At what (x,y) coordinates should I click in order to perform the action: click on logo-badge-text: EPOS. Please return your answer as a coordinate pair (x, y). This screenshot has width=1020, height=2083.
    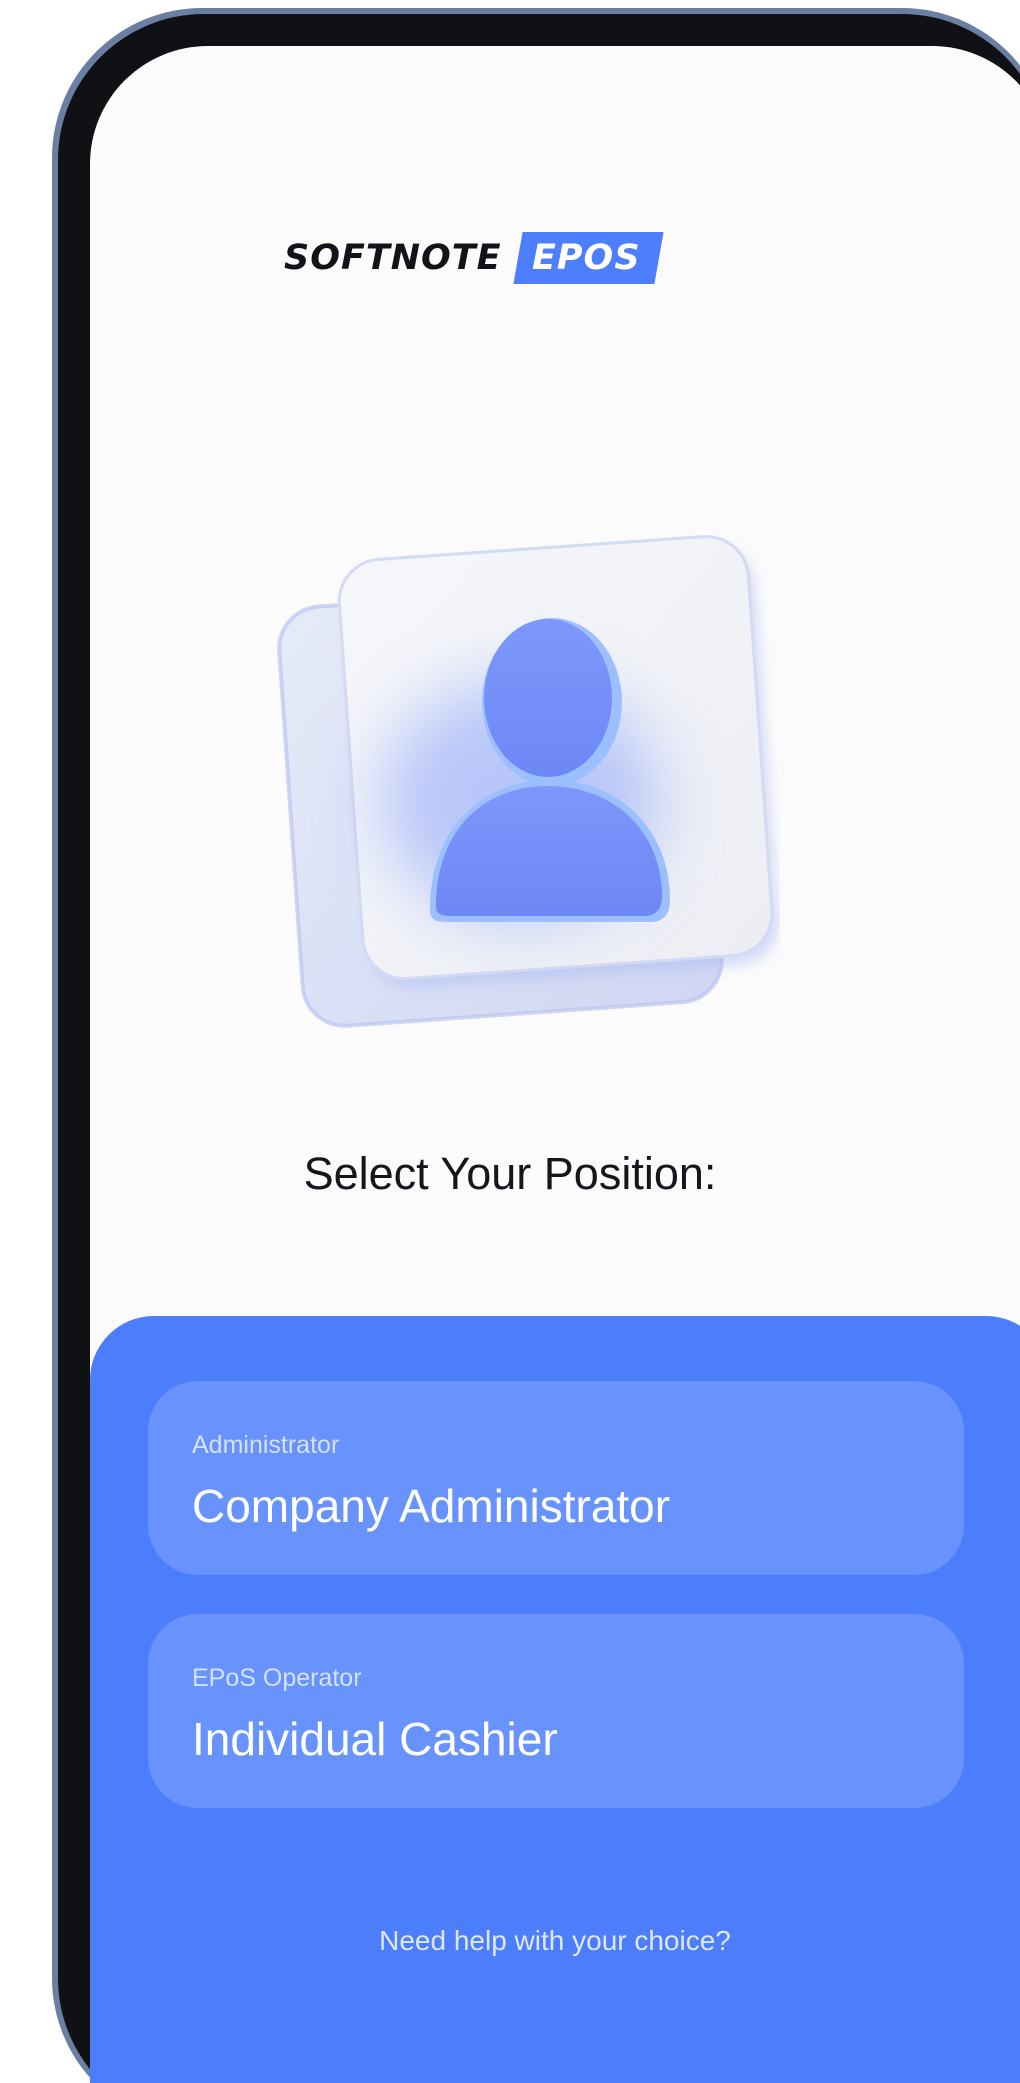
    Looking at the image, I should click on (586, 258).